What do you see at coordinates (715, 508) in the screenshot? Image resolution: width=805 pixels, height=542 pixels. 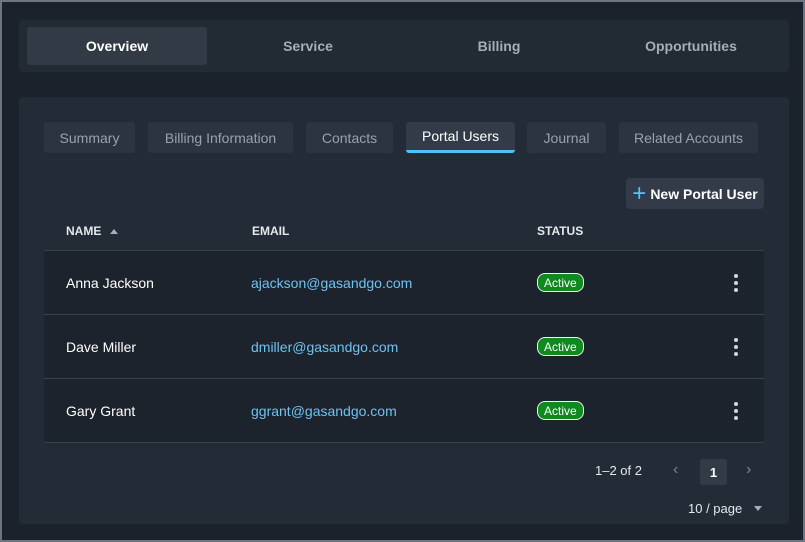 I see `page-size-value: 10 / page` at bounding box center [715, 508].